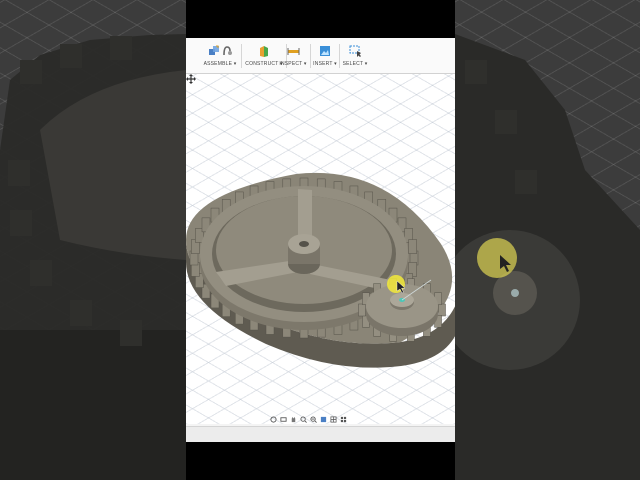 The image size is (640, 480). What do you see at coordinates (308, 419) in the screenshot?
I see `navigation-bar` at bounding box center [308, 419].